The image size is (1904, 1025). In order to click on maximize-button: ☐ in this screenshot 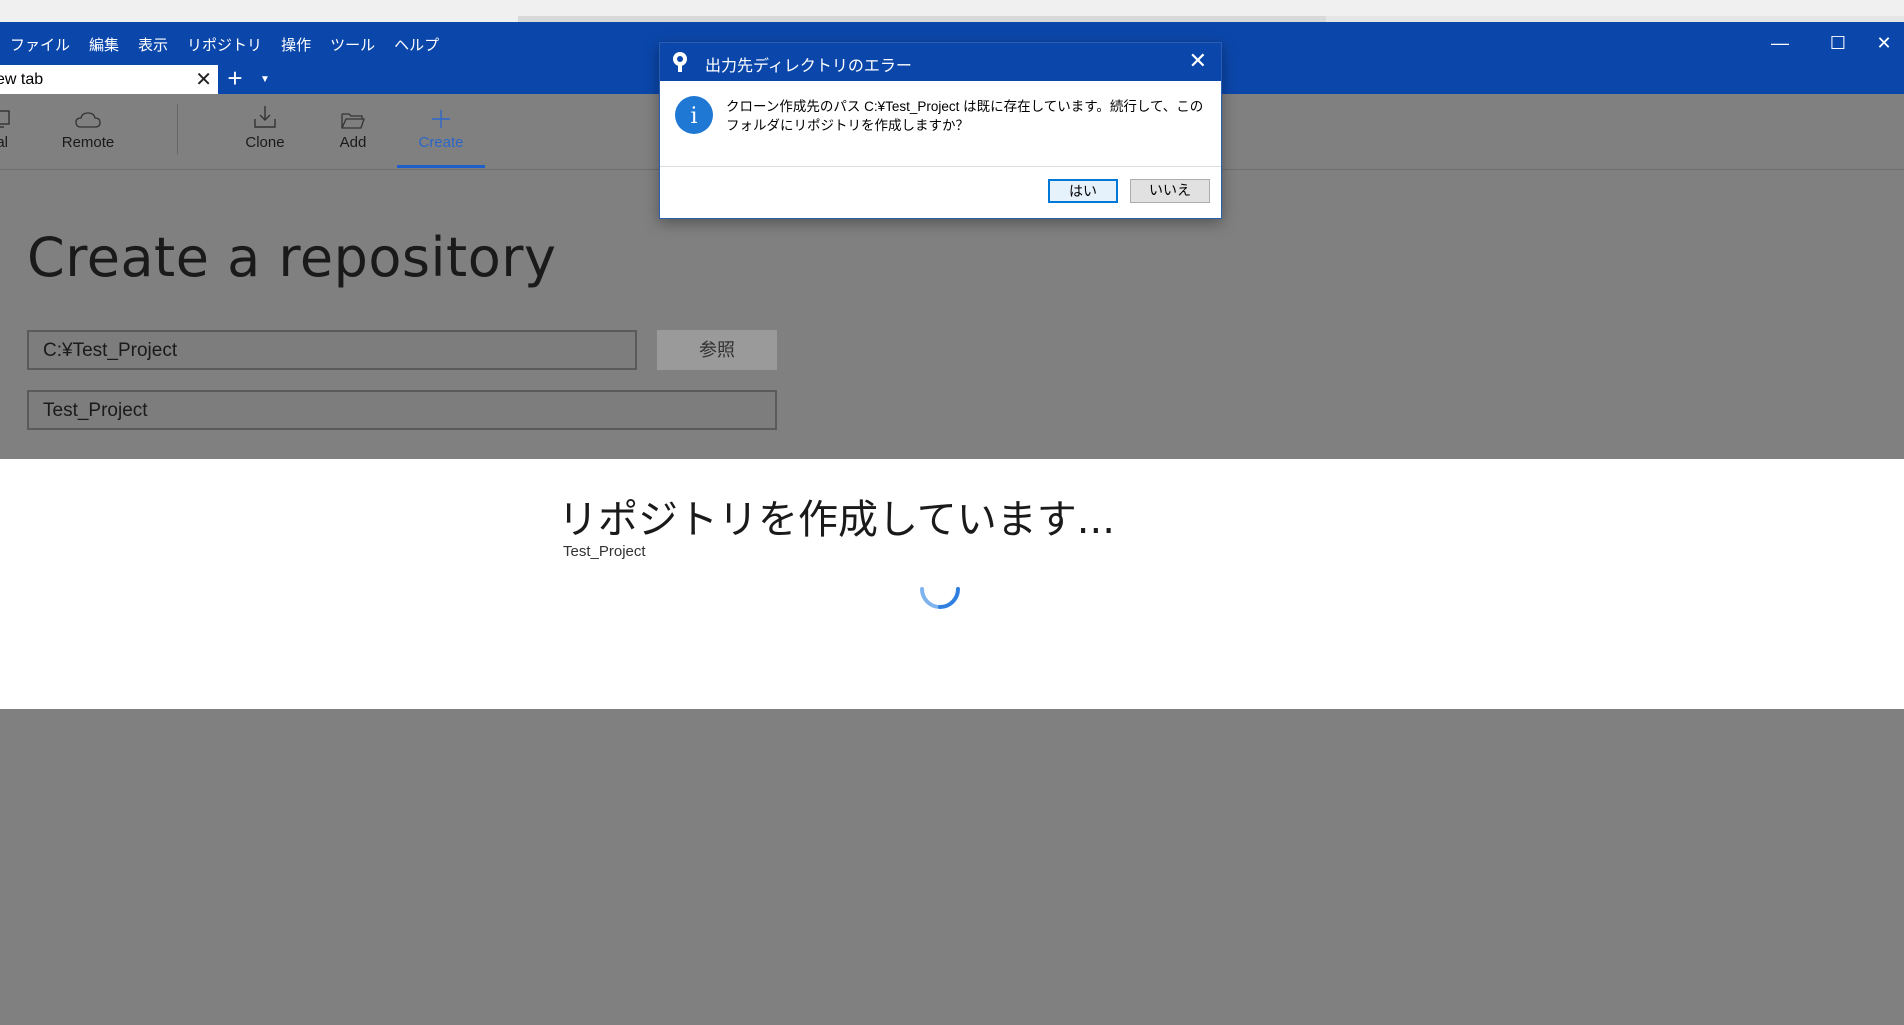, I will do `click(1838, 45)`.